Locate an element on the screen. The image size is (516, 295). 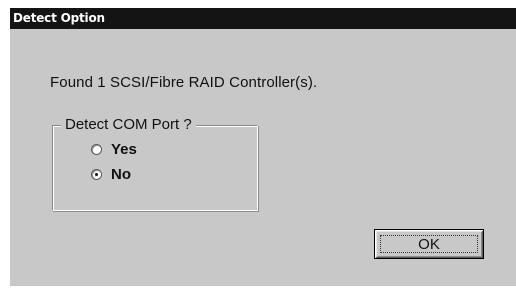
dialog-title-bar: Detect Option is located at coordinates (263, 18).